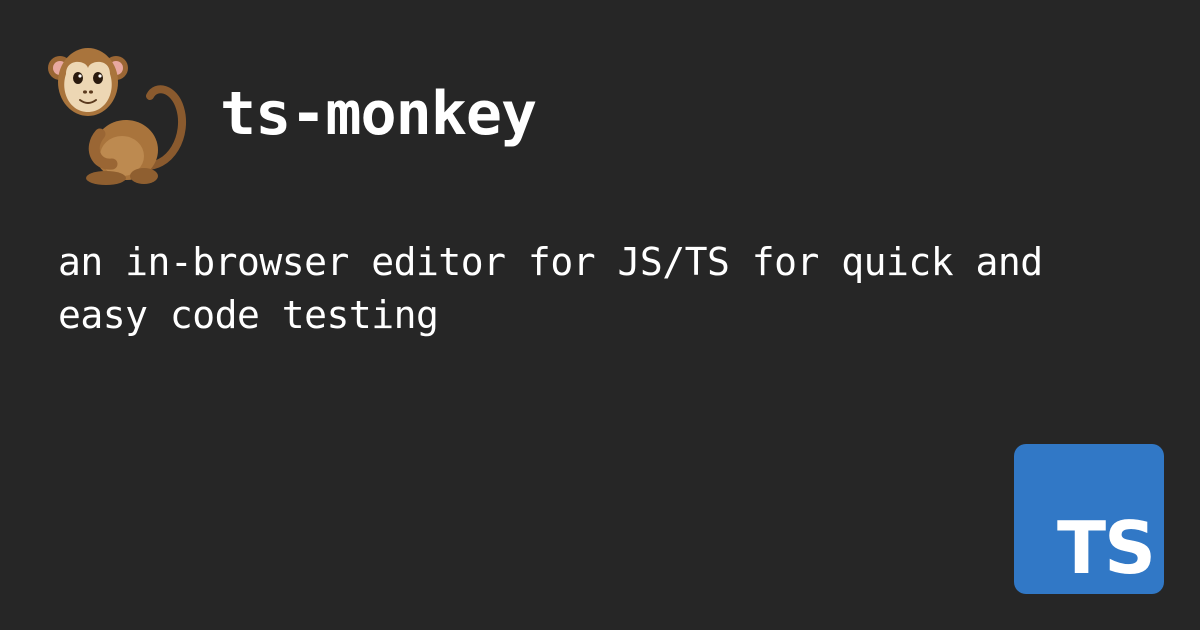 The height and width of the screenshot is (630, 1200). I want to click on typescript-logo-badge: TS, so click(1089, 519).